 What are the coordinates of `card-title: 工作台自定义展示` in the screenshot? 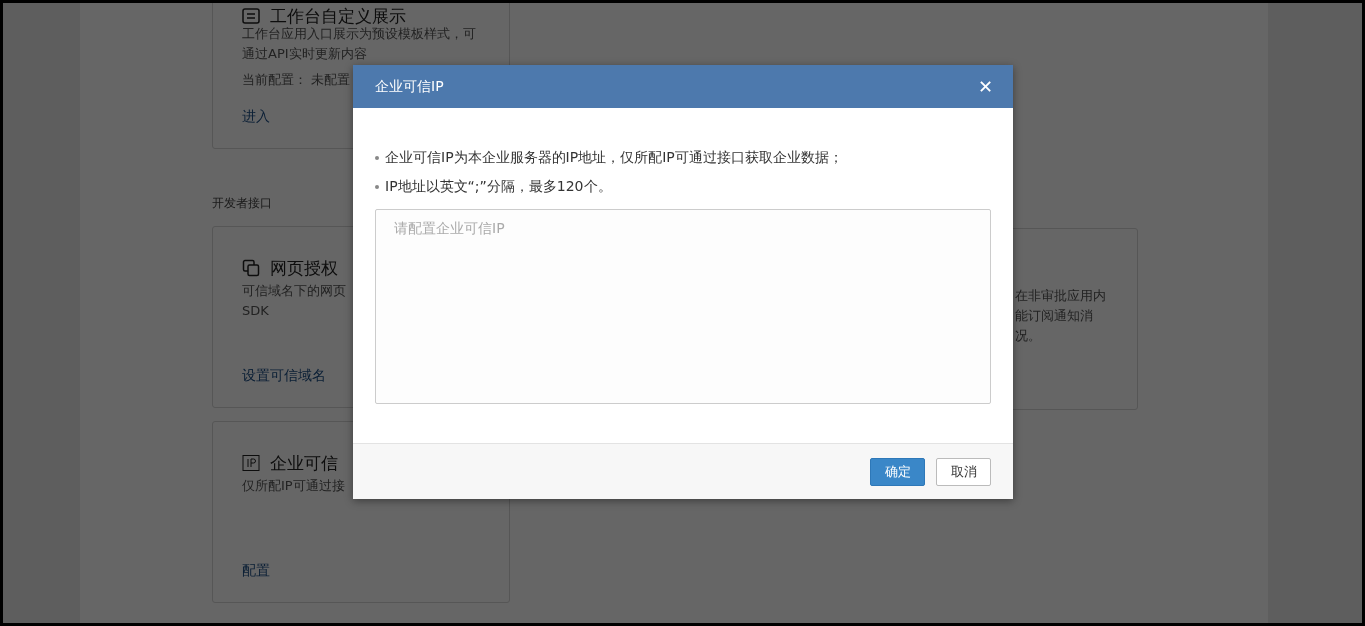 It's located at (338, 15).